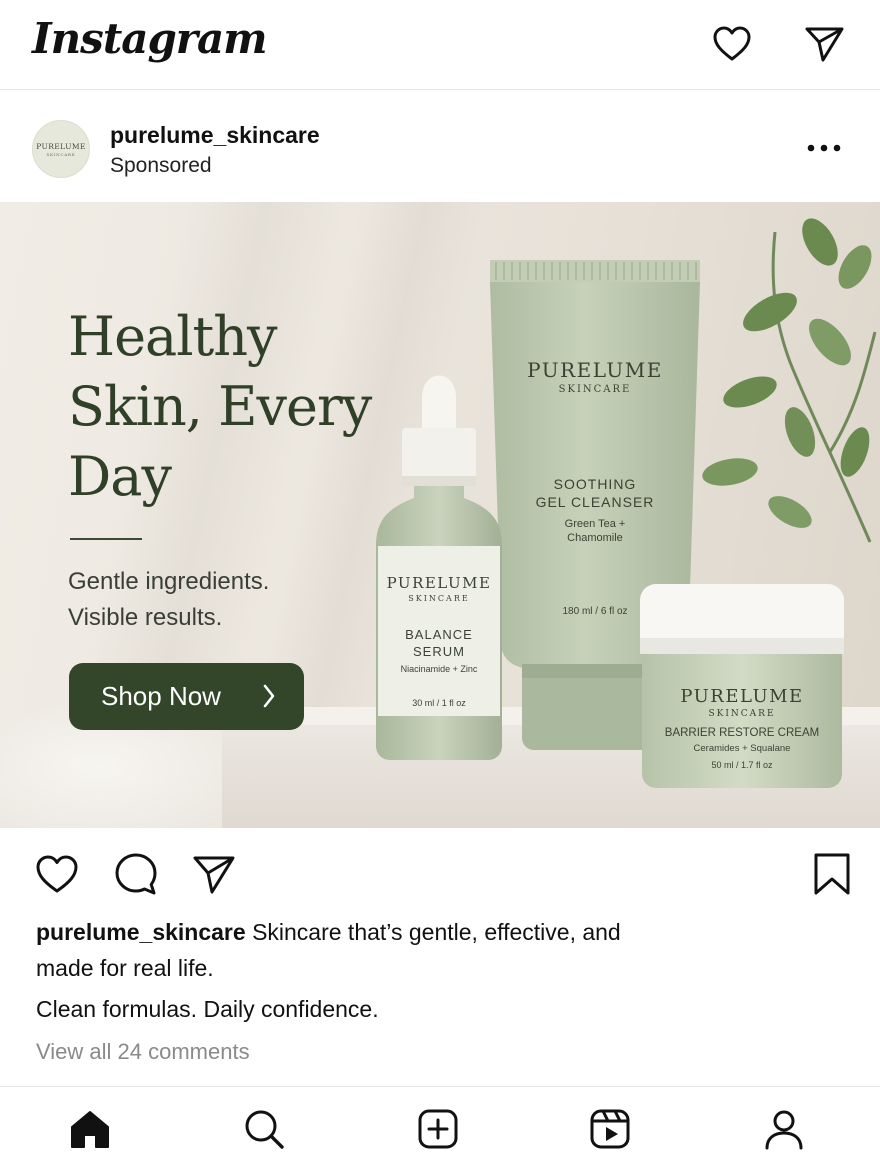 Image resolution: width=880 pixels, height=1168 pixels. What do you see at coordinates (264, 1129) in the screenshot?
I see `search-icon` at bounding box center [264, 1129].